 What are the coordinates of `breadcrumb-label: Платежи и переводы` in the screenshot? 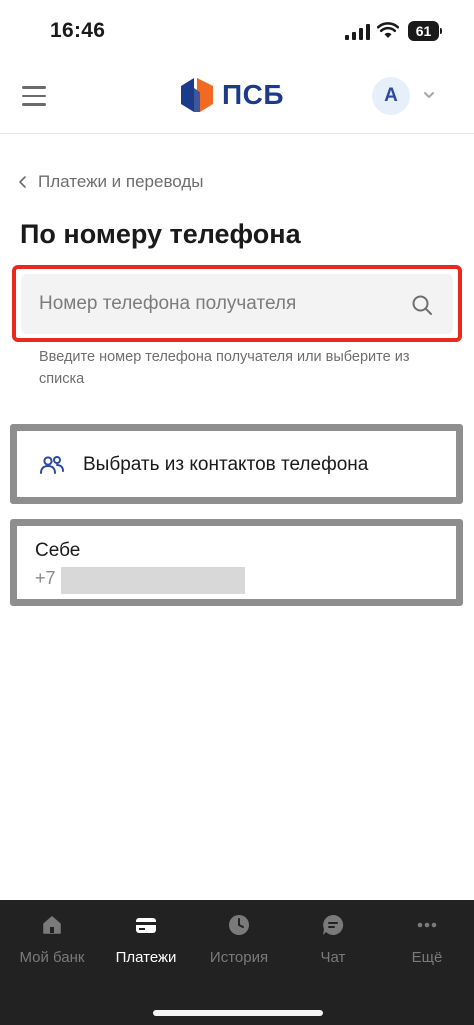 It's located at (121, 181).